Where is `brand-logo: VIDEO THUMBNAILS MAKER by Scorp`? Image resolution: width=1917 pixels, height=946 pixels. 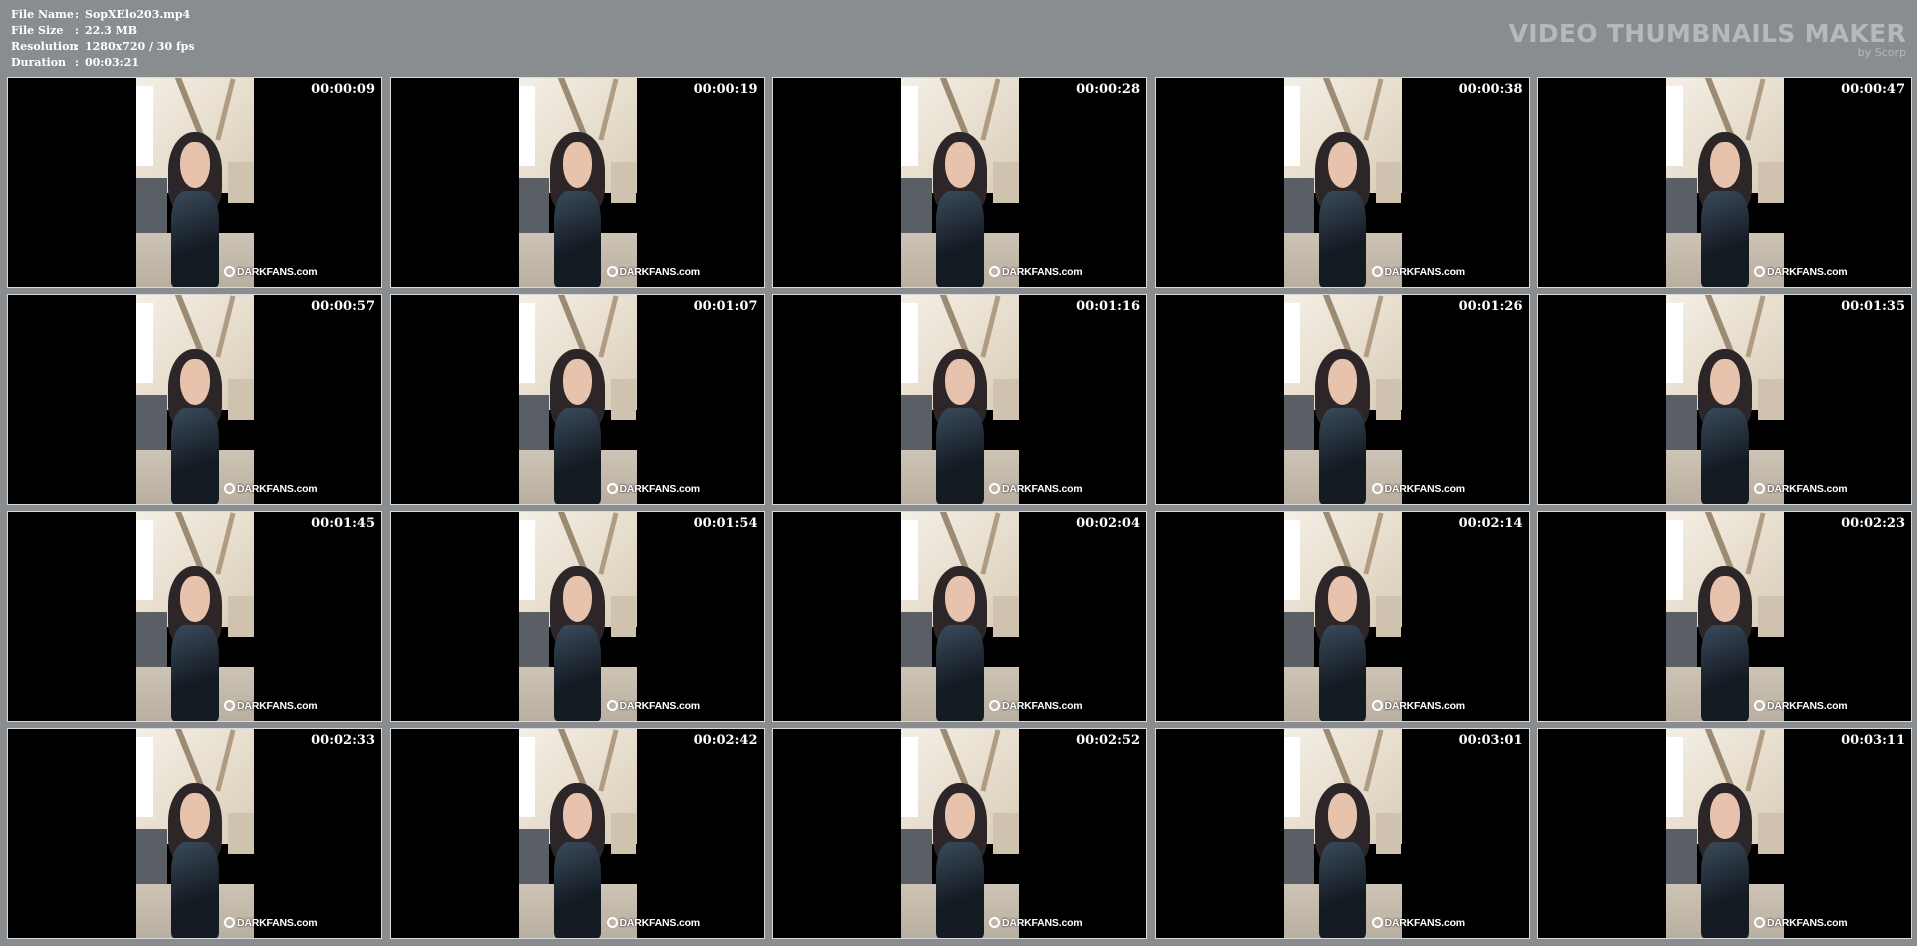
brand-logo: VIDEO THUMBNAILS MAKER by Scorp is located at coordinates (1707, 39).